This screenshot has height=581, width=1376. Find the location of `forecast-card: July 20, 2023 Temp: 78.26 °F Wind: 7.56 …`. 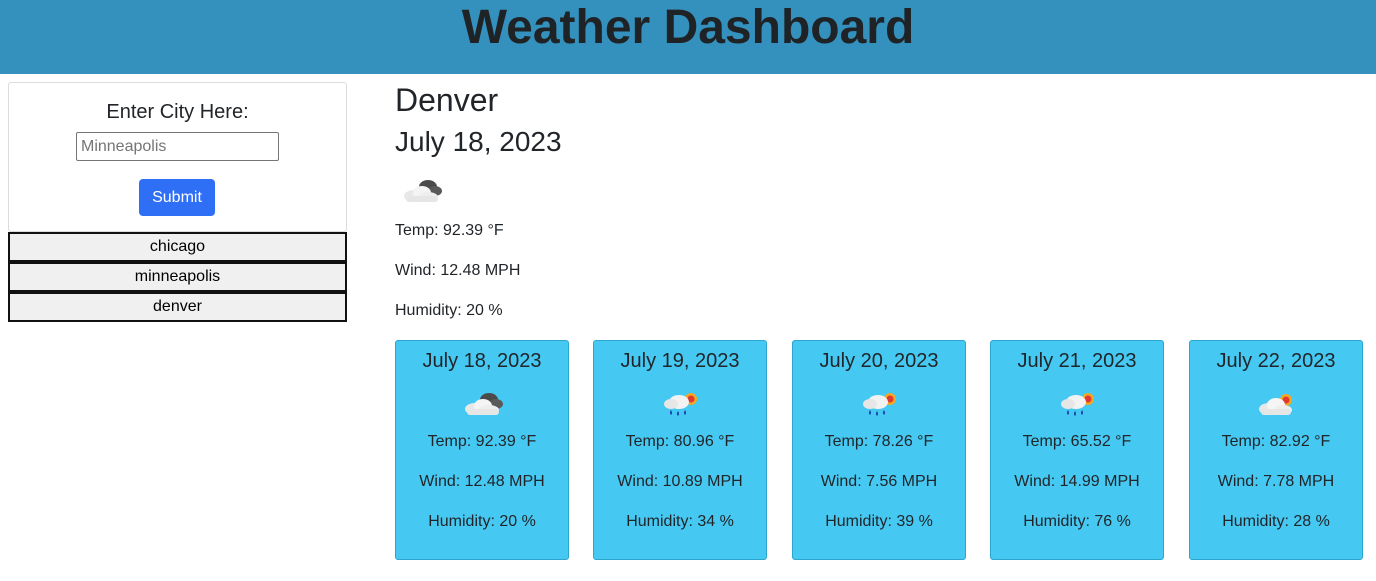

forecast-card: July 20, 2023 Temp: 78.26 °F Wind: 7.56 … is located at coordinates (879, 450).